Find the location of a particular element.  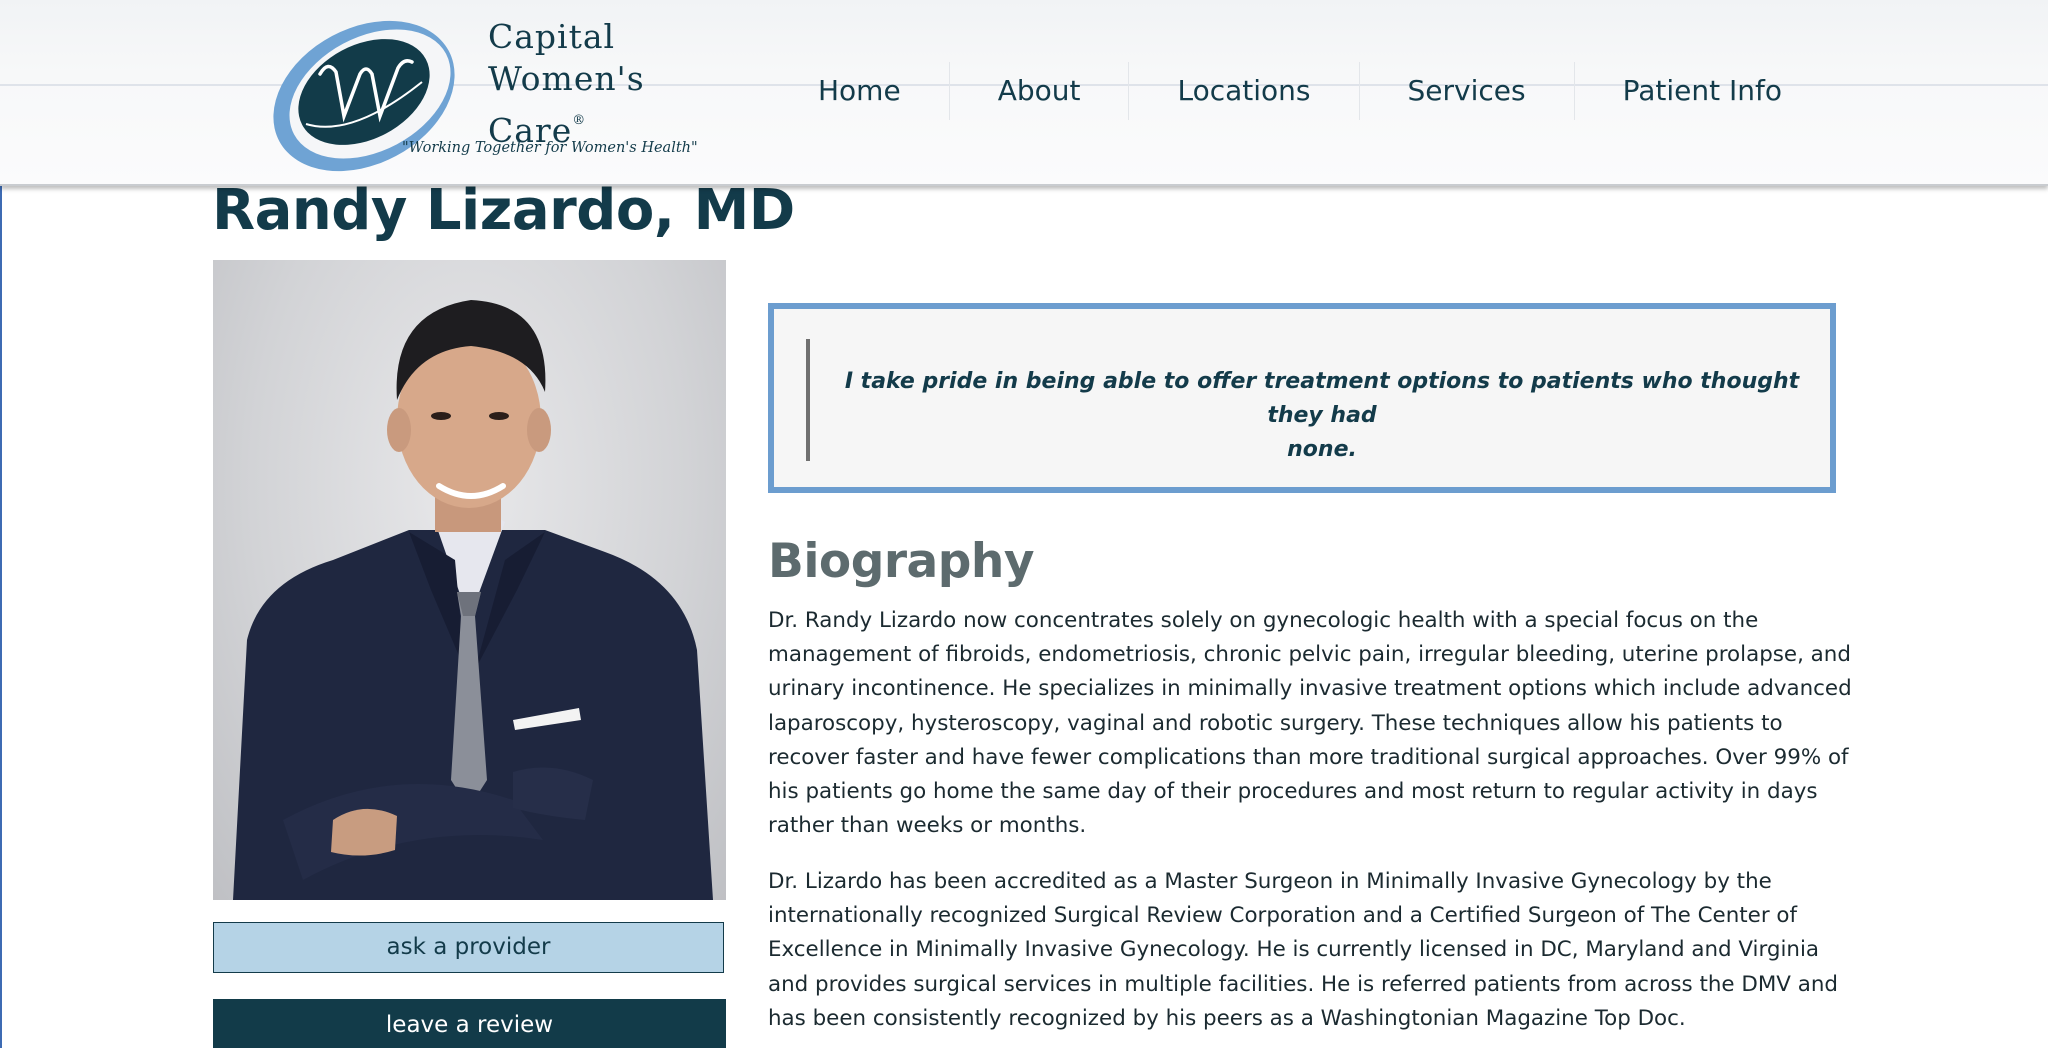

logo-tagline: "Working Together for Women's Health" is located at coordinates (550, 148).